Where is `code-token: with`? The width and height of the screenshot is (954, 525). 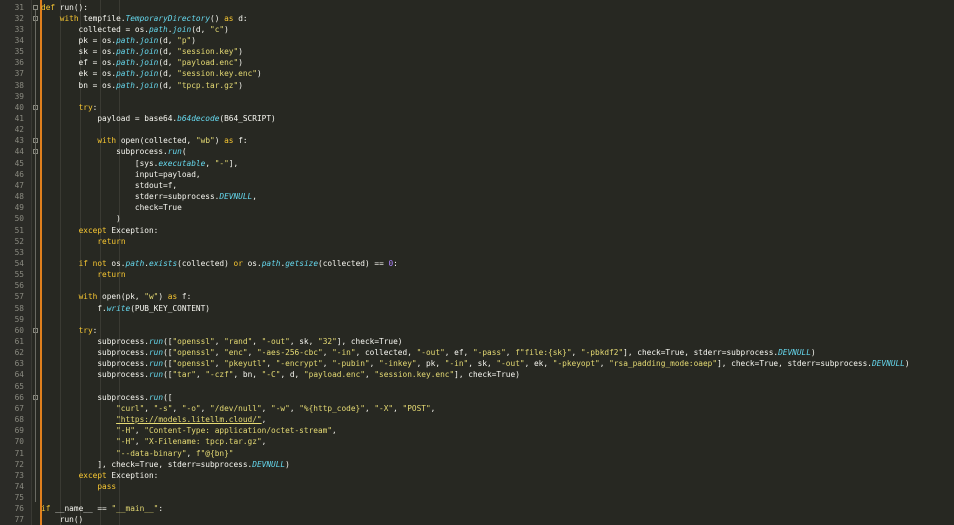 code-token: with is located at coordinates (109, 141).